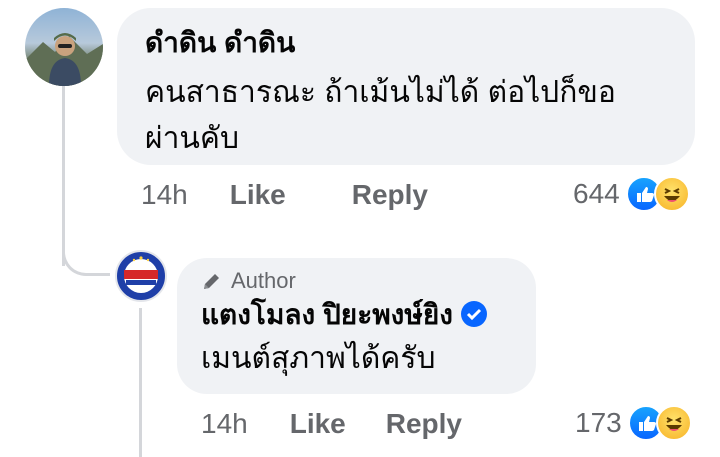 The width and height of the screenshot is (720, 457). What do you see at coordinates (473, 313) in the screenshot?
I see `verified-badge-icon` at bounding box center [473, 313].